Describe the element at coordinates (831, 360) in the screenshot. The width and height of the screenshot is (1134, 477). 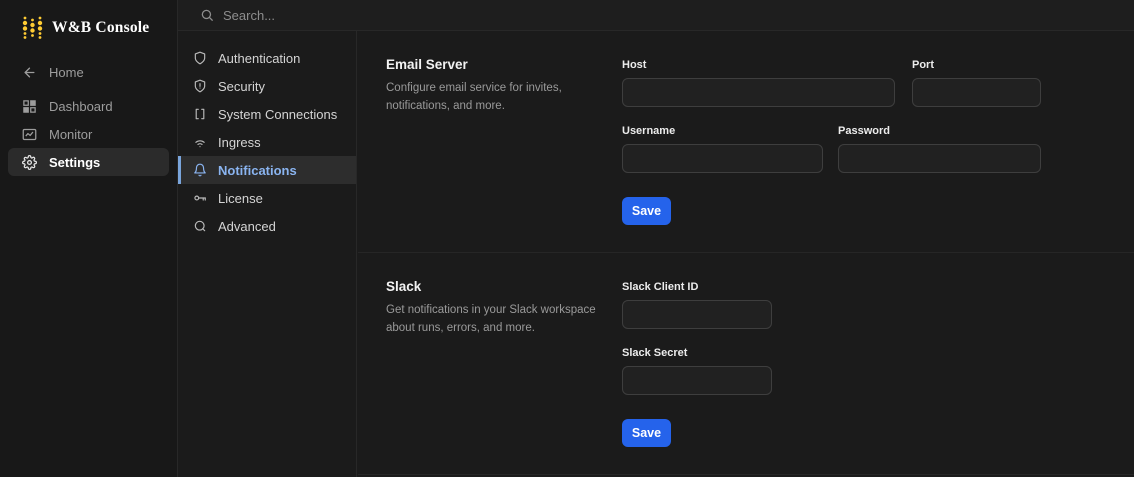
I see `slack-form: Slack Client ID Slack Secret Save` at that location.